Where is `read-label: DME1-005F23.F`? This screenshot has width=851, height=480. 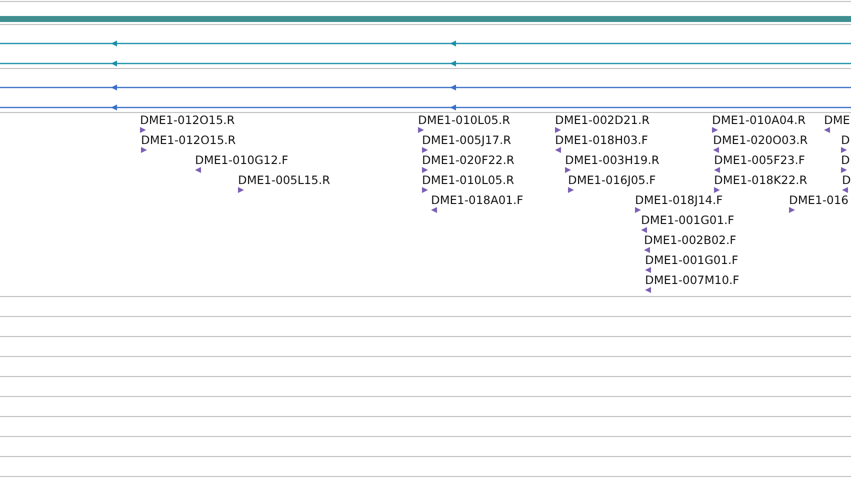
read-label: DME1-005F23.F is located at coordinates (759, 160).